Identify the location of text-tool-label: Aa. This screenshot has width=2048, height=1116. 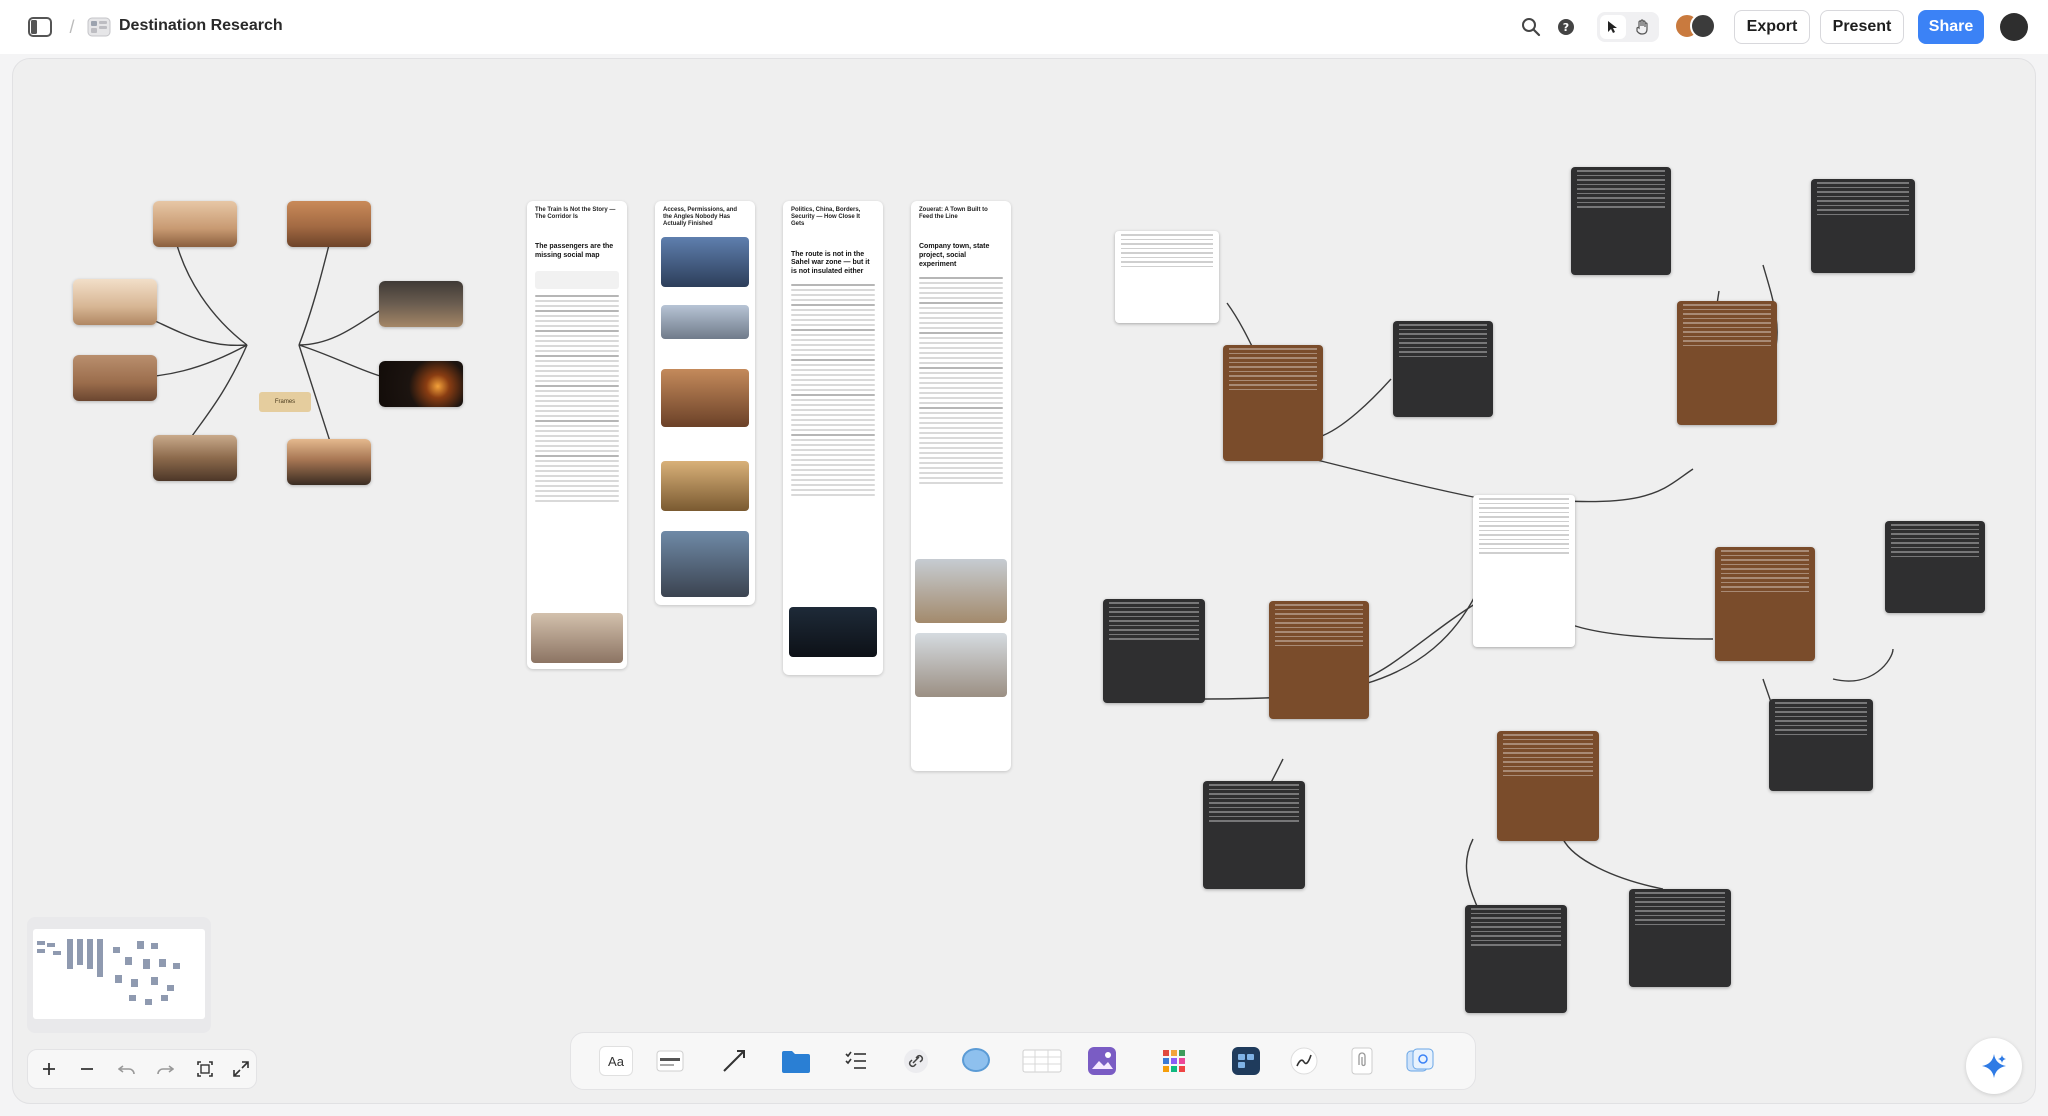
(616, 1061).